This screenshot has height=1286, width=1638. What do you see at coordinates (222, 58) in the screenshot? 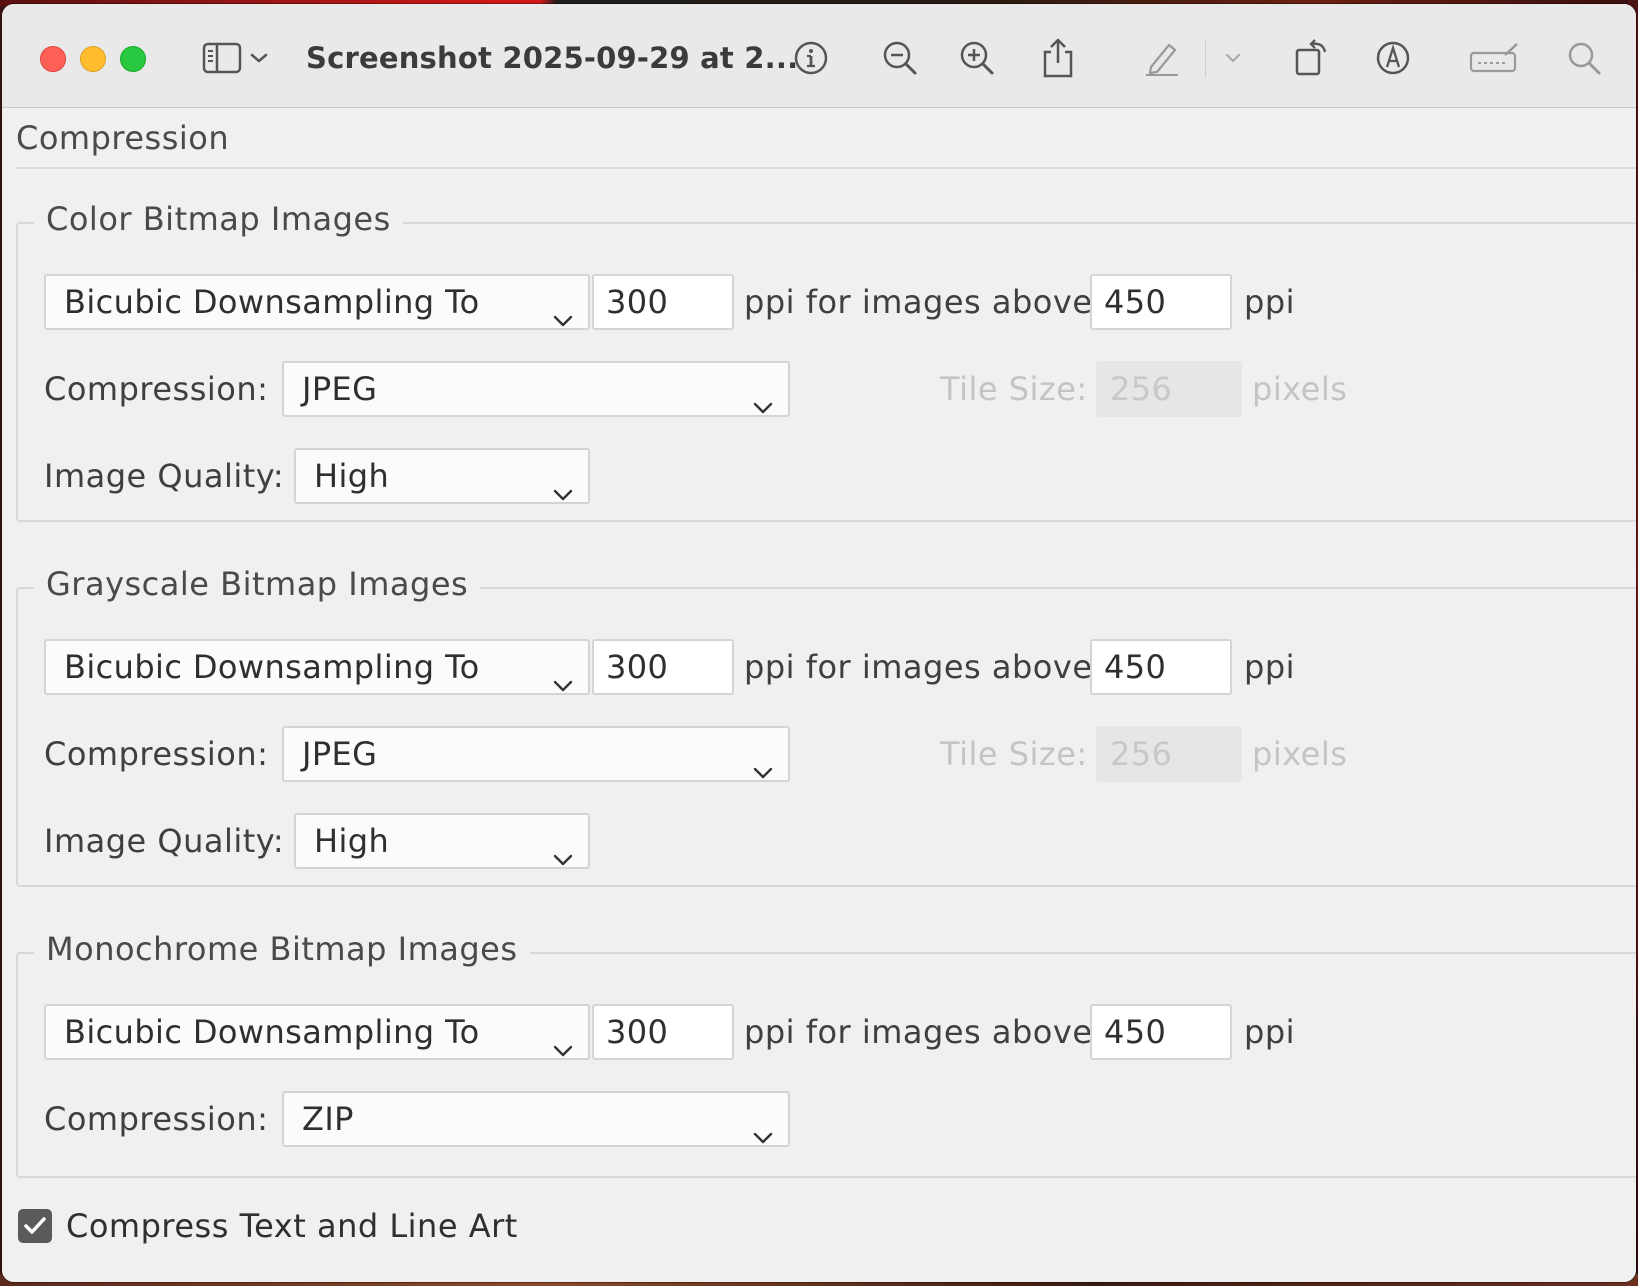
I see `sidebar-icon` at bounding box center [222, 58].